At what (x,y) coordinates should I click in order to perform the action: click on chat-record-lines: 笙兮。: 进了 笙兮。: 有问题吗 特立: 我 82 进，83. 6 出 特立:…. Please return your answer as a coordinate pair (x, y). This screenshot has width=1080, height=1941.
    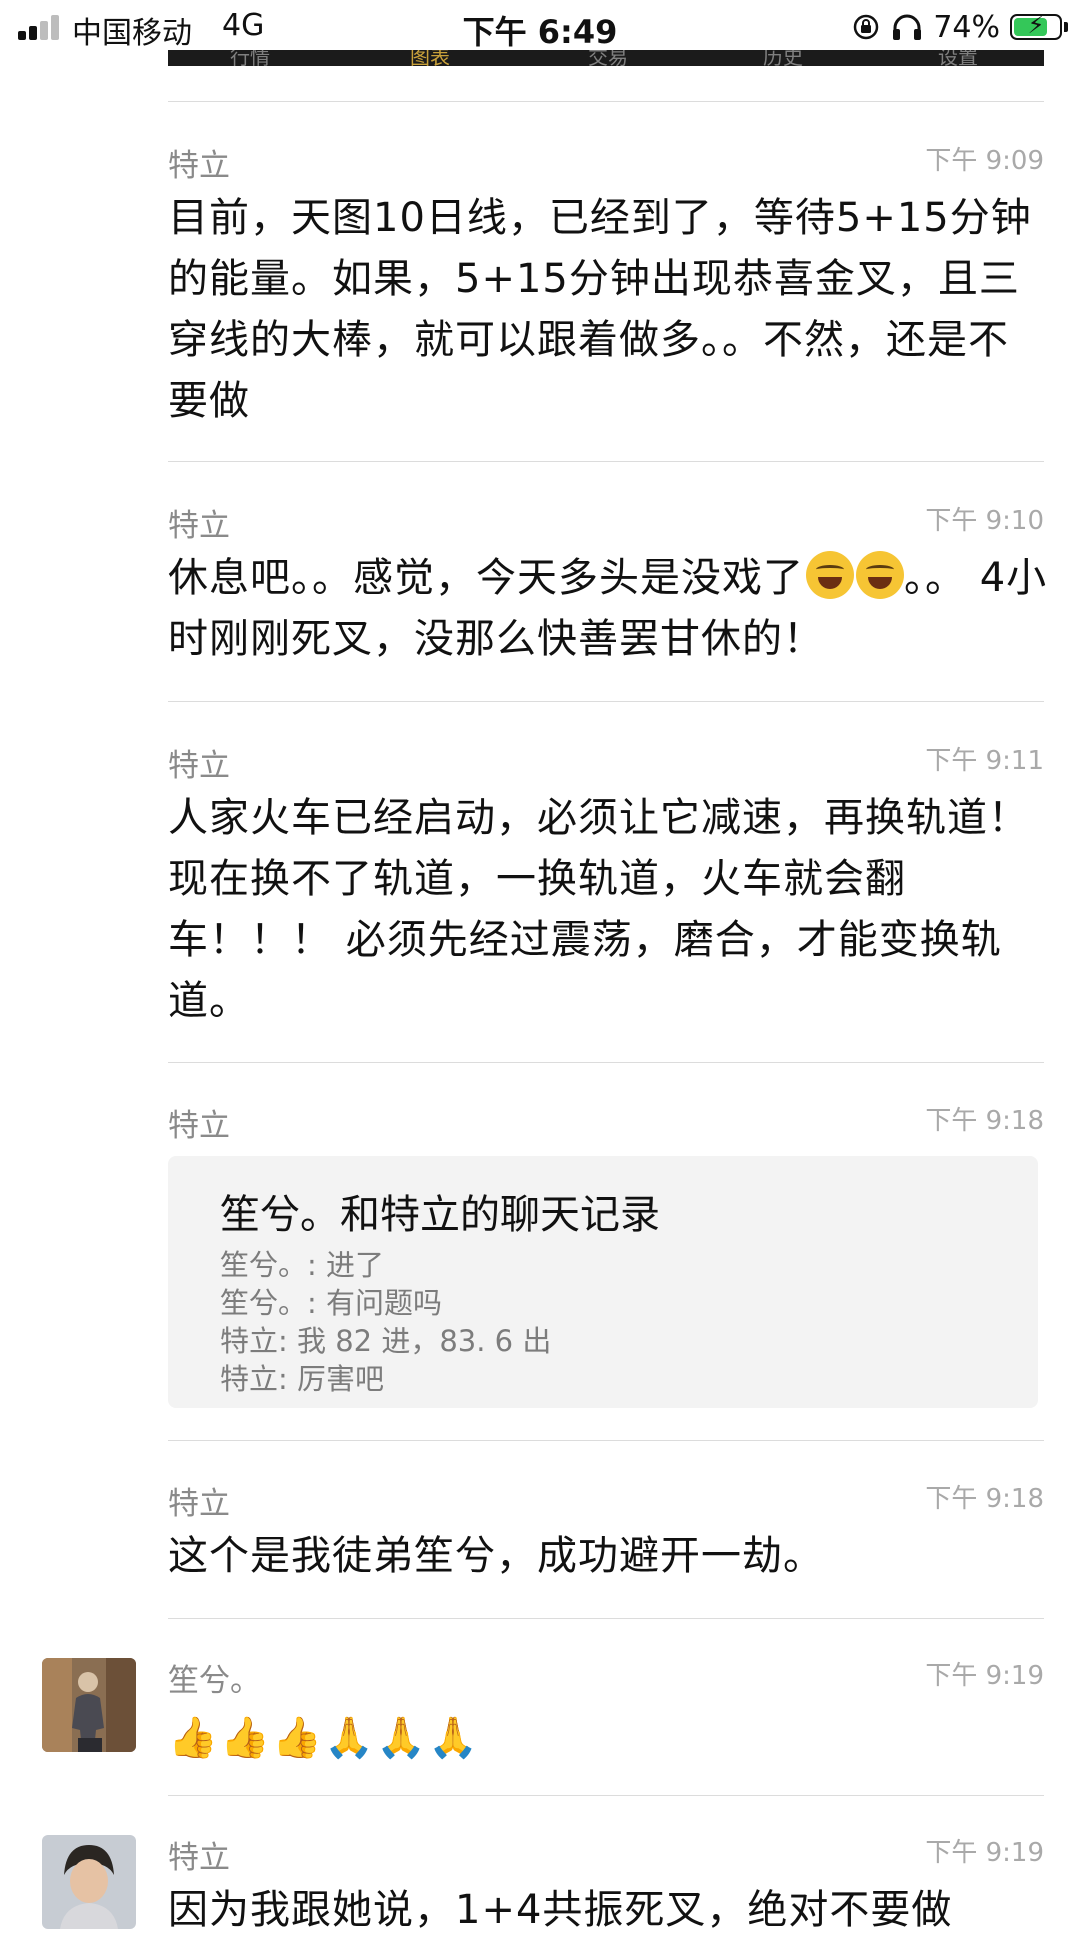
    Looking at the image, I should click on (385, 1322).